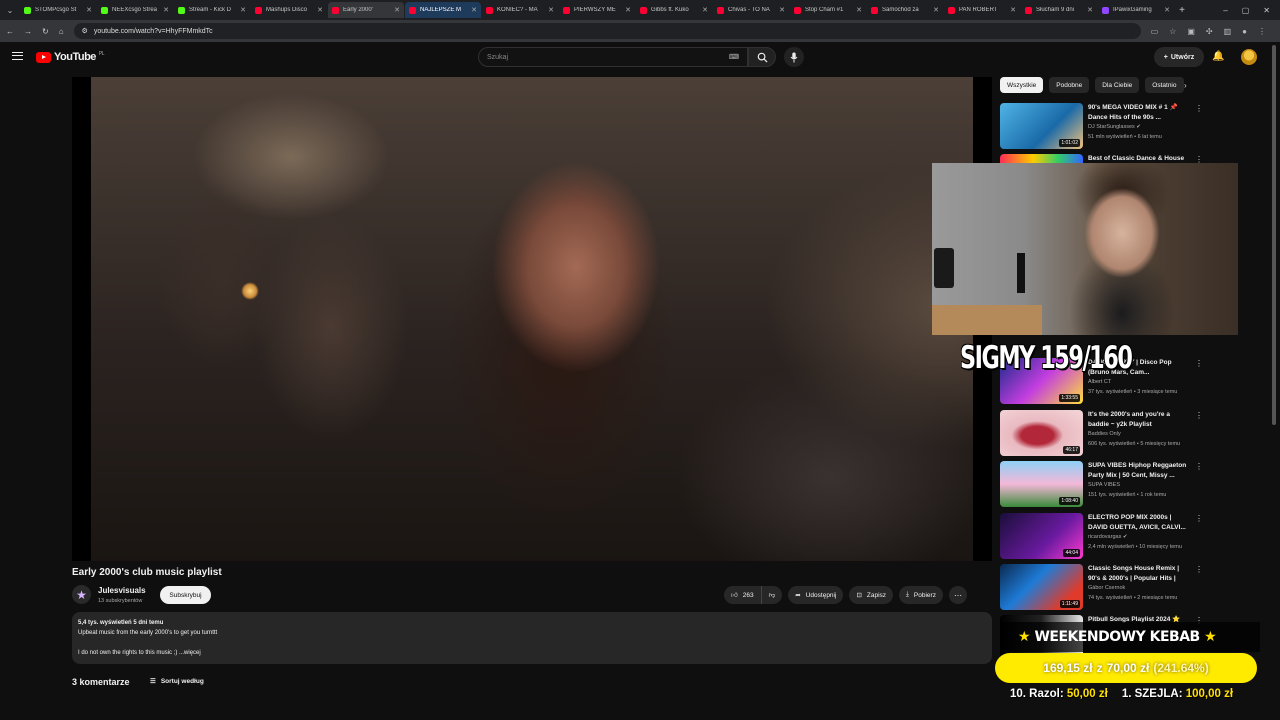 The height and width of the screenshot is (720, 1280). What do you see at coordinates (816, 595) in the screenshot?
I see `share-button: ➦ Udostępnij` at bounding box center [816, 595].